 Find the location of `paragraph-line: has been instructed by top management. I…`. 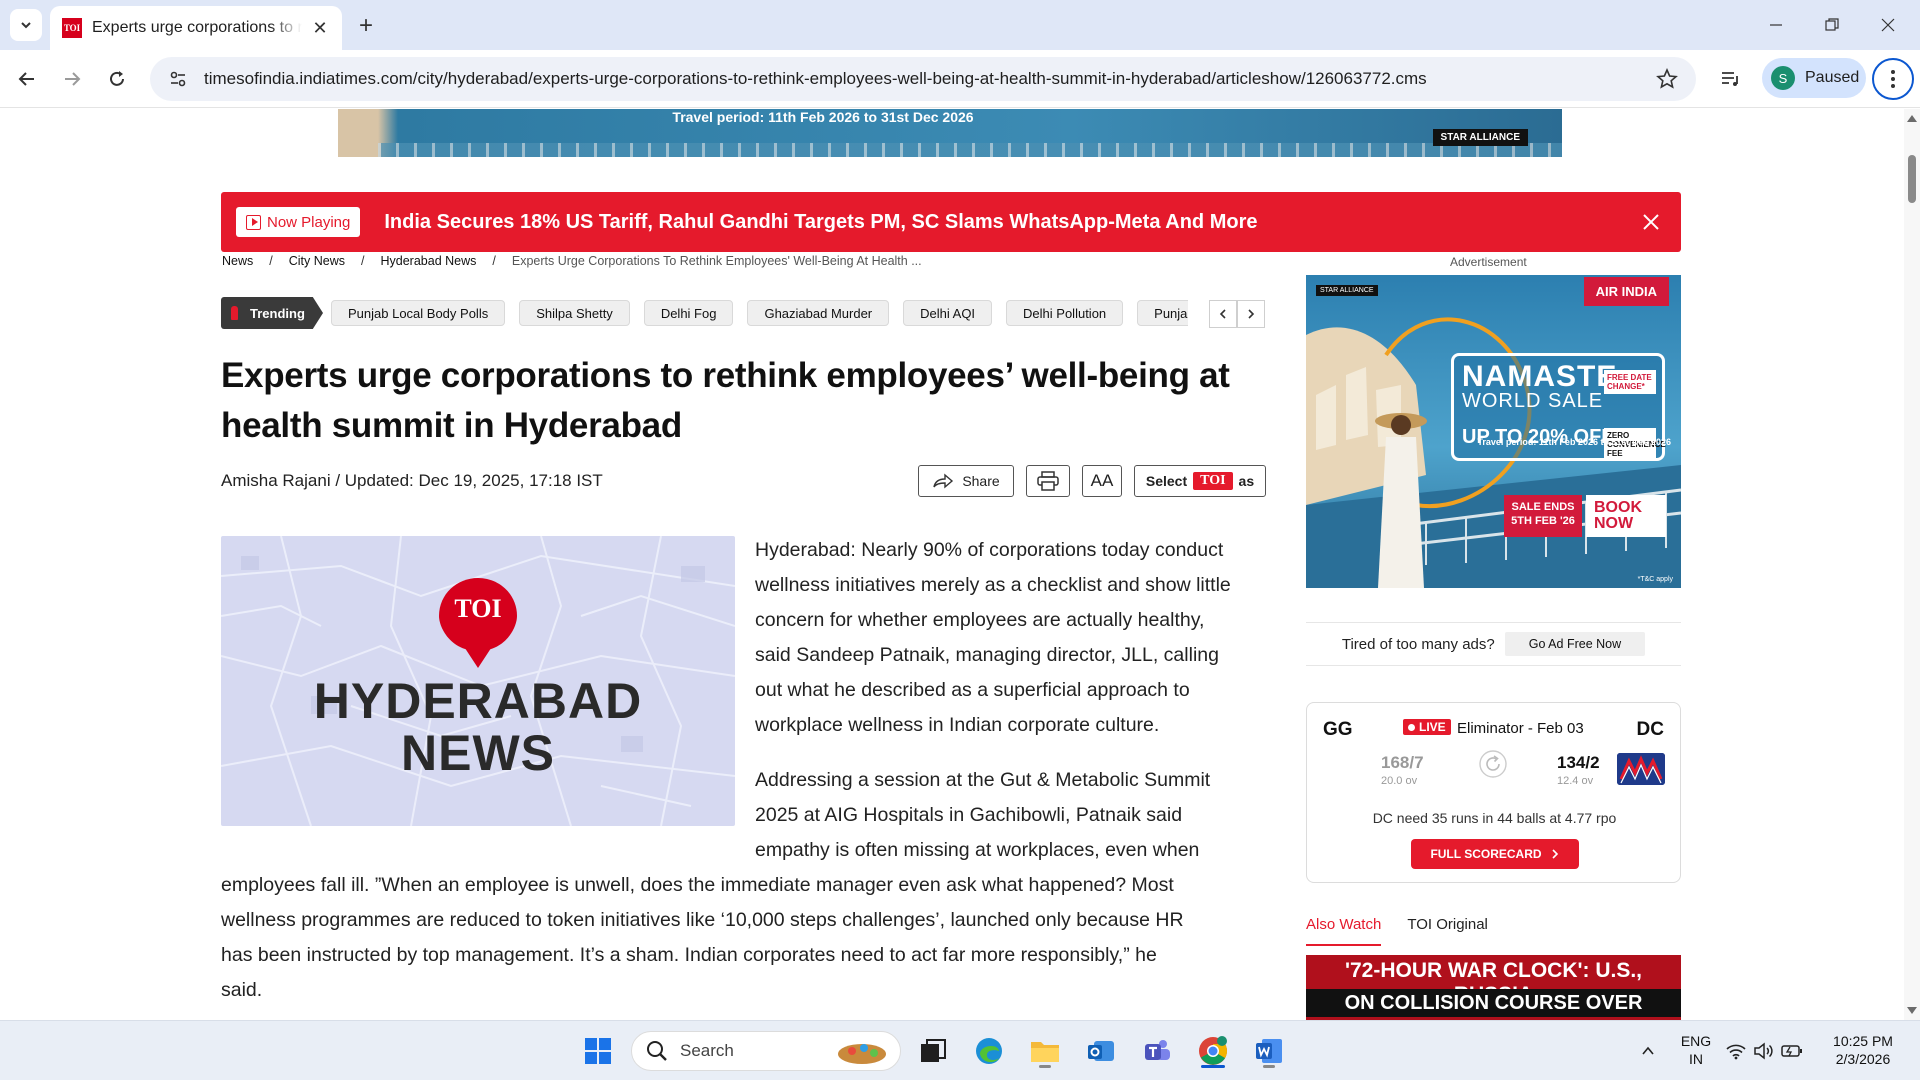

paragraph-line: has been instructed by top management. I… is located at coordinates (689, 955).